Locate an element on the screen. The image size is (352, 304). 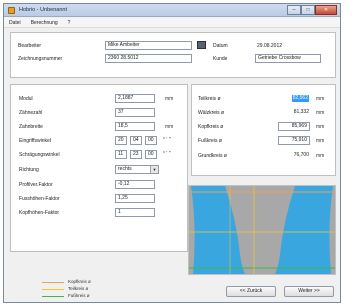
eingriffswinkel-unit: ° ' '' is located at coordinates (167, 140).